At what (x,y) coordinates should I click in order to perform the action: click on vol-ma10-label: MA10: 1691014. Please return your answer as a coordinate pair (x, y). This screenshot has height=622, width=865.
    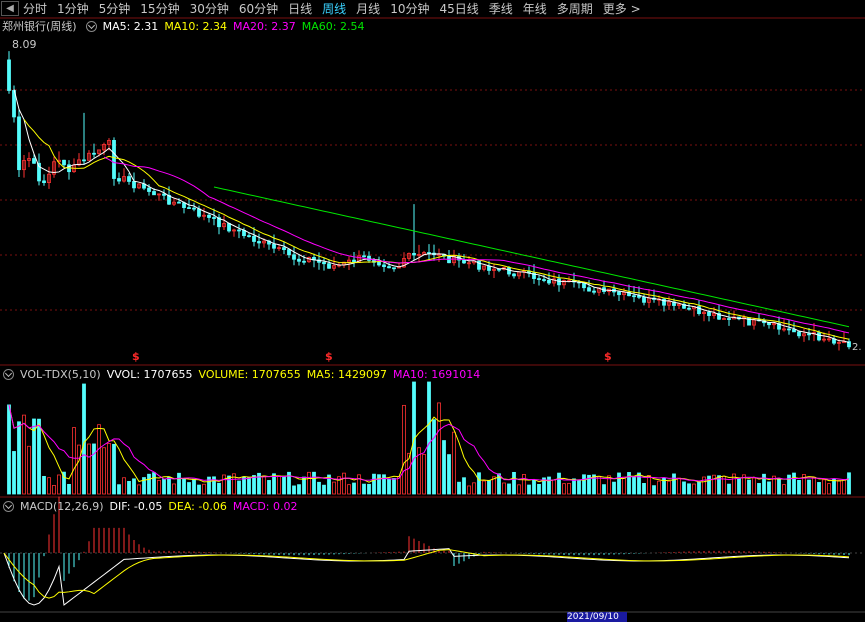
    Looking at the image, I should click on (437, 374).